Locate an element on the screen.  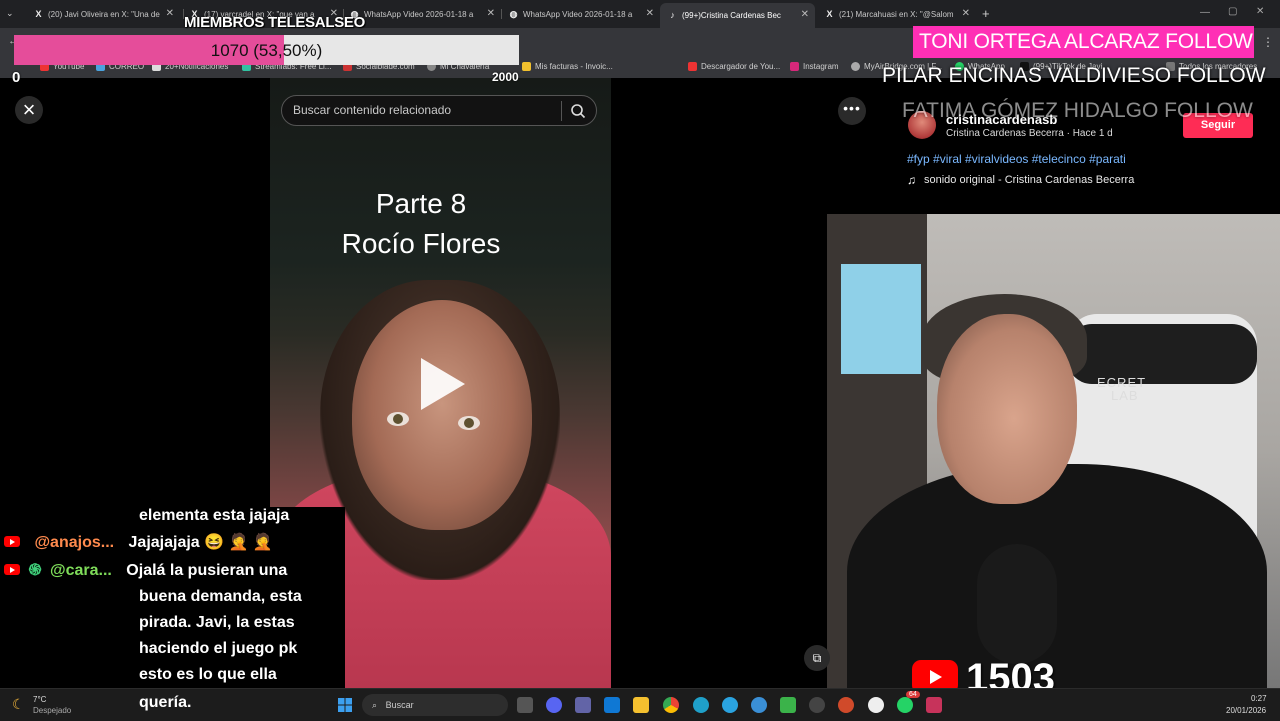
file-explorer-icon is located at coordinates (641, 705).